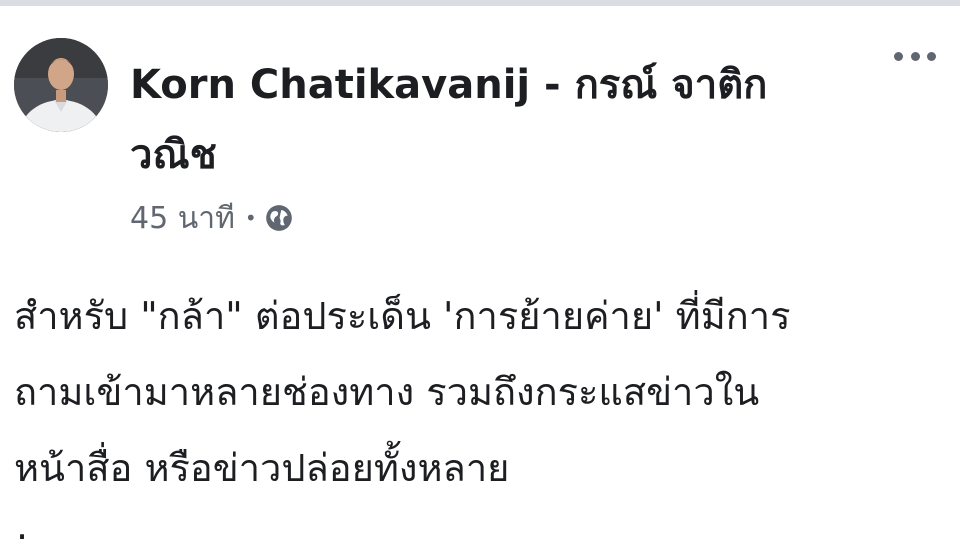  Describe the element at coordinates (279, 218) in the screenshot. I see `globe-icon` at that location.